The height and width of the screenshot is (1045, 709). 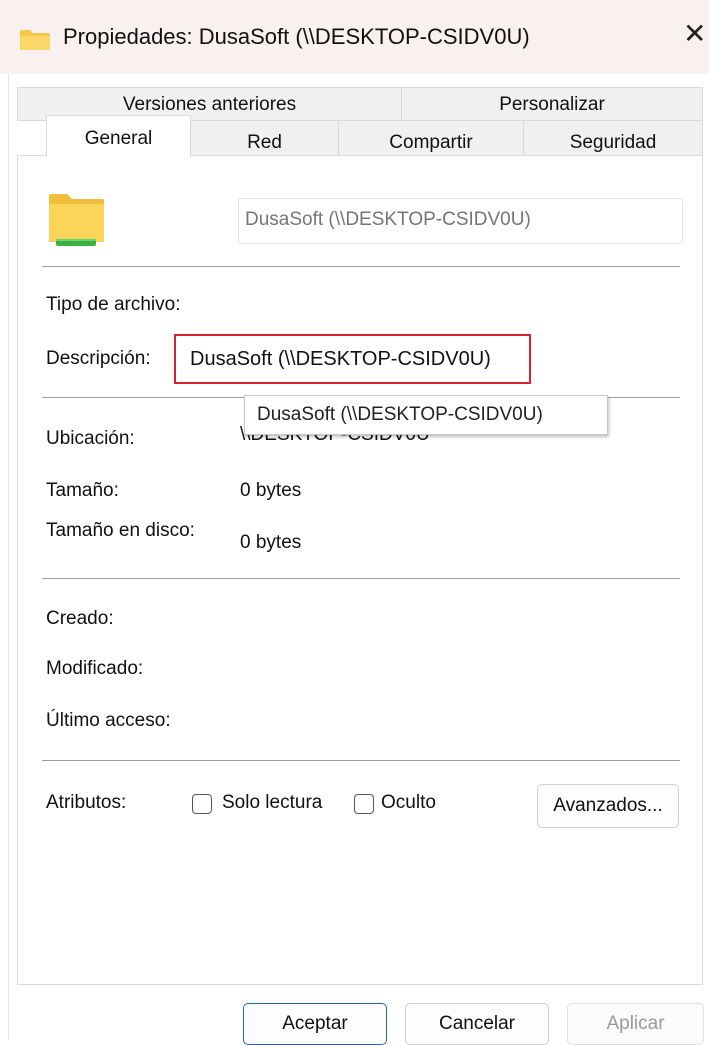 What do you see at coordinates (408, 802) in the screenshot?
I see `oculto-label: Oculto` at bounding box center [408, 802].